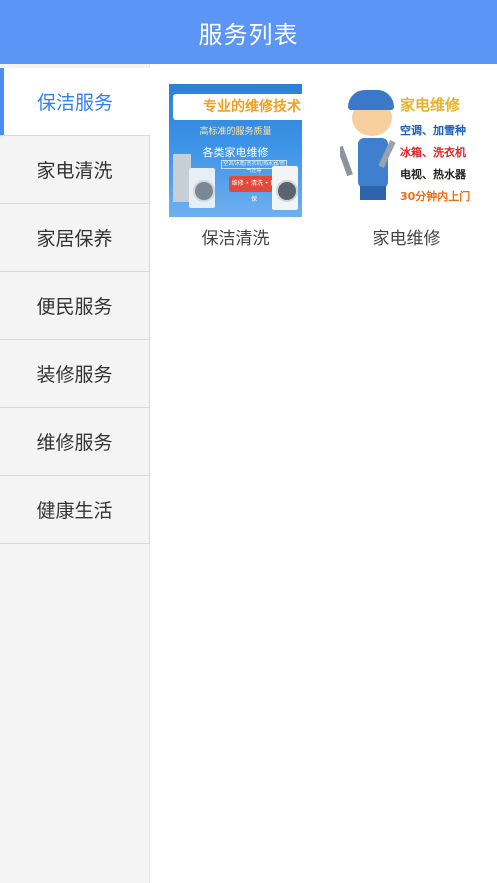  What do you see at coordinates (433, 174) in the screenshot?
I see `thumbnail-line: 电视、热水器` at bounding box center [433, 174].